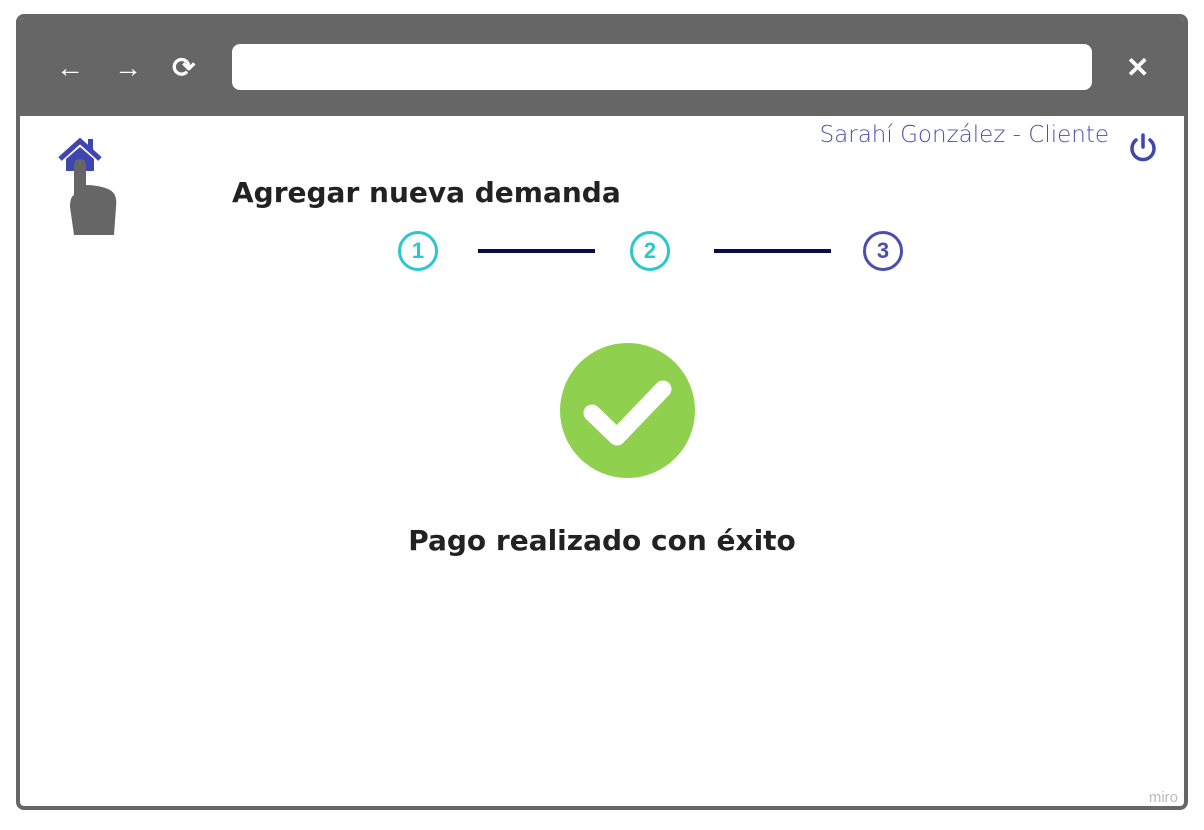 Image resolution: width=1204 pixels, height=830 pixels. I want to click on step-3: 3, so click(883, 251).